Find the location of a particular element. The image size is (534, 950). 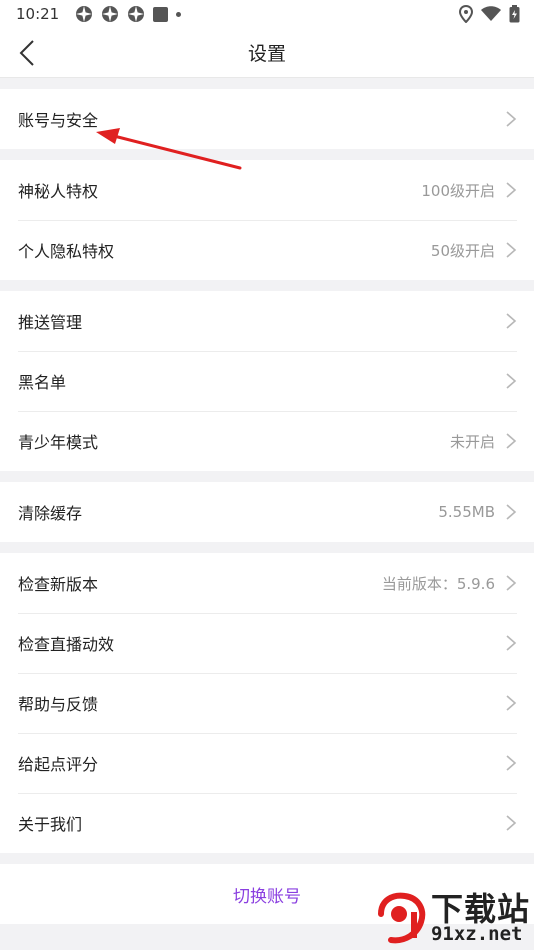

watermark: 下载站 91xz.net is located at coordinates (453, 918).